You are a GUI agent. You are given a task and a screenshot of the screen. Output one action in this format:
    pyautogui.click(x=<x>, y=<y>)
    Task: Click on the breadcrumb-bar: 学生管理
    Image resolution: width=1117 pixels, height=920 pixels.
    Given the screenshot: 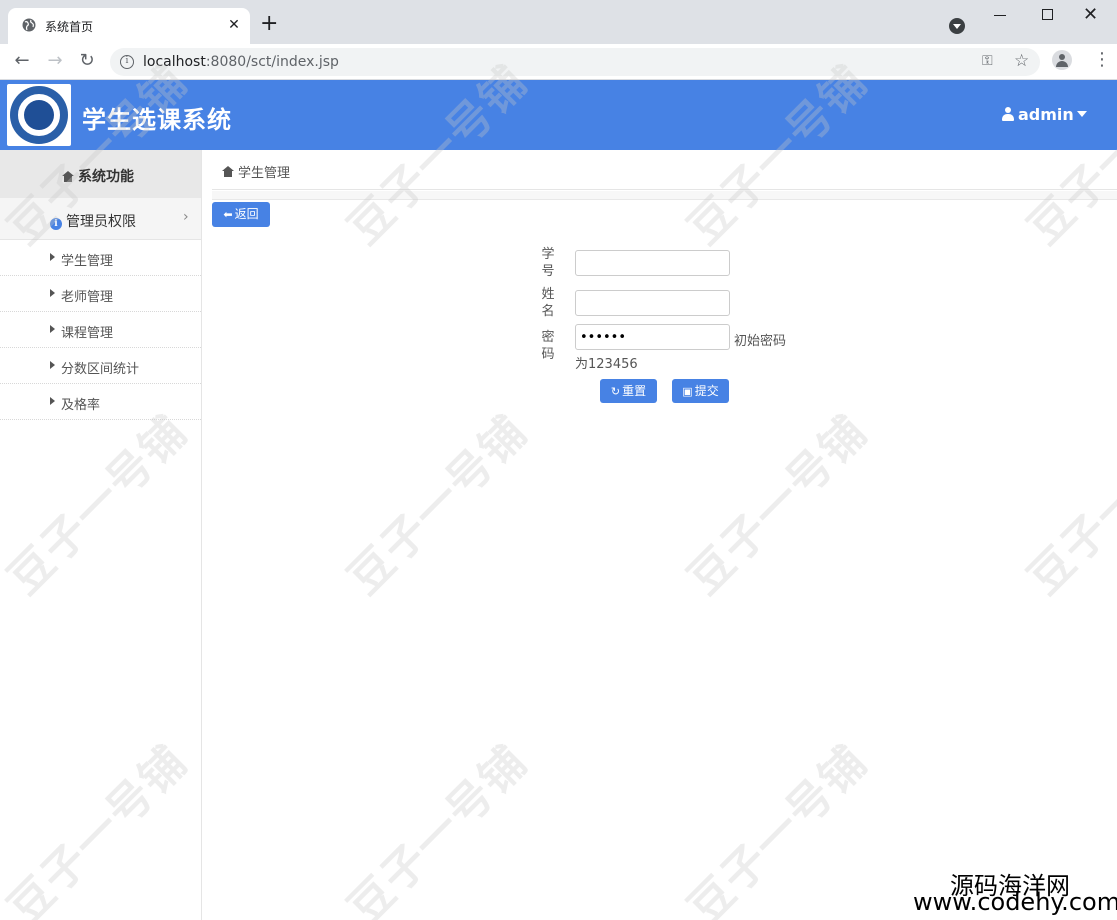 What is the action you would take?
    pyautogui.click(x=664, y=170)
    